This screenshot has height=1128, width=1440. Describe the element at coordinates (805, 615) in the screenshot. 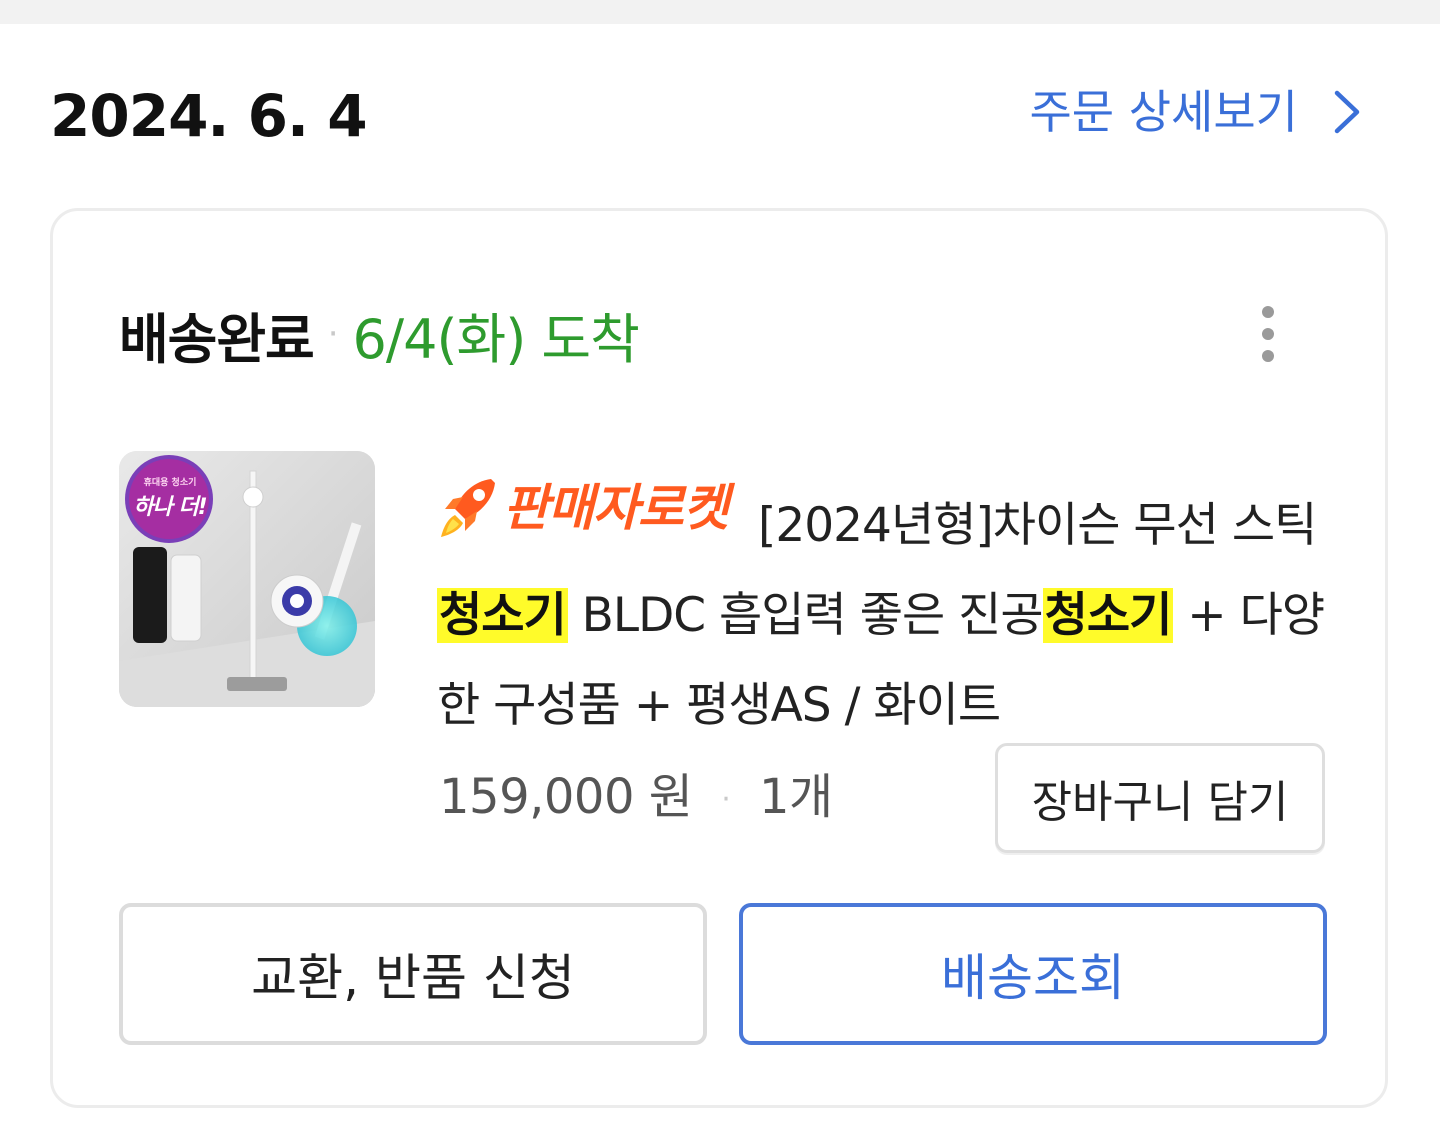

I see `product-title-part2: BLDC 흡입력 좋은 진공` at that location.